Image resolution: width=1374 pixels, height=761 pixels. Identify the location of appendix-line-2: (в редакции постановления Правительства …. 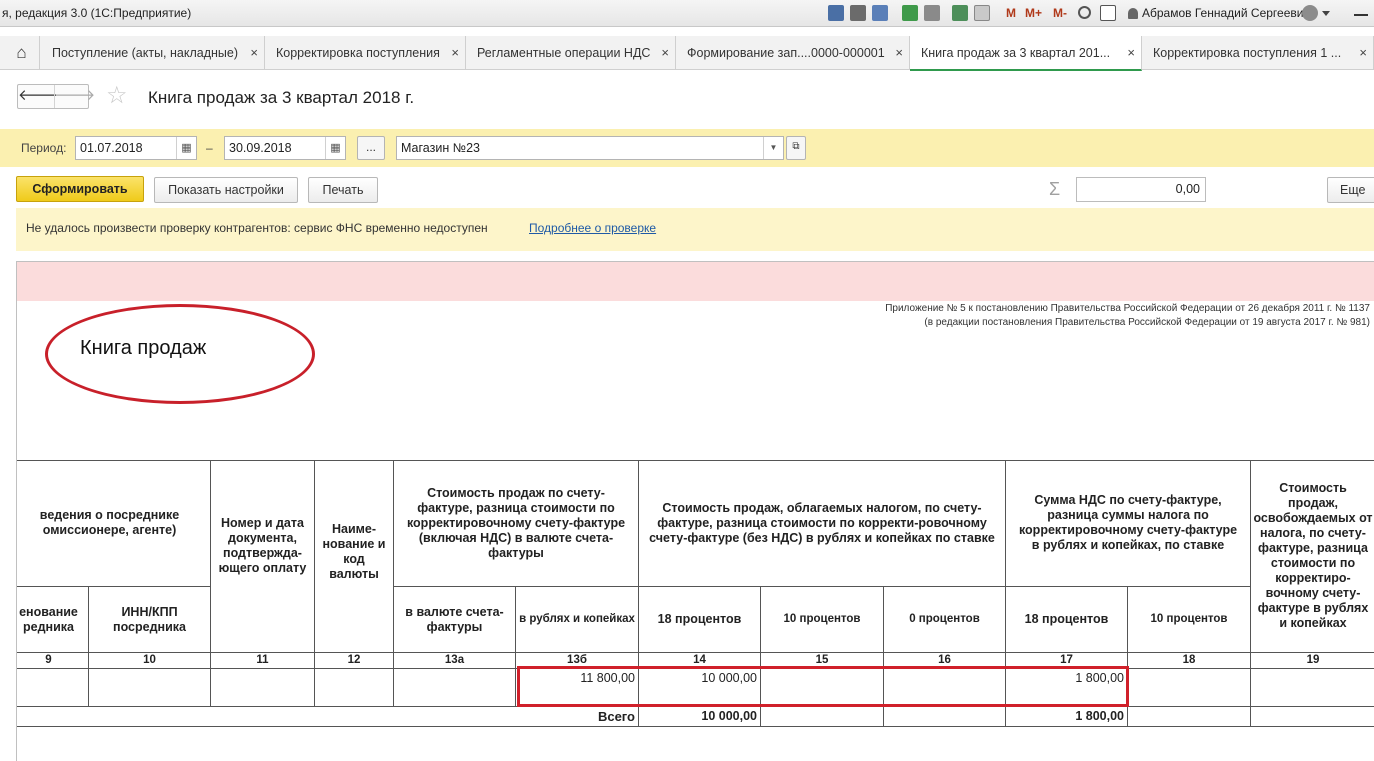
(1147, 322).